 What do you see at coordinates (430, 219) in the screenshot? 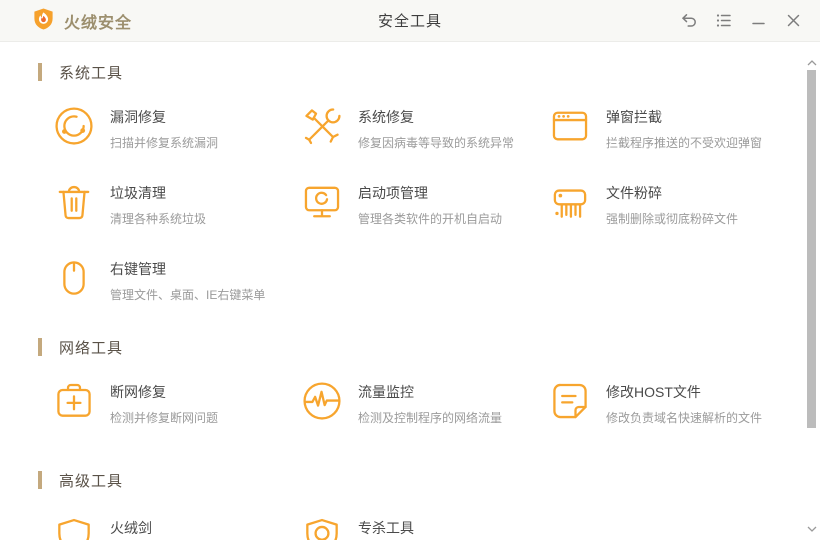
I see `tool-desc: 管理各类软件的开机自启动` at bounding box center [430, 219].